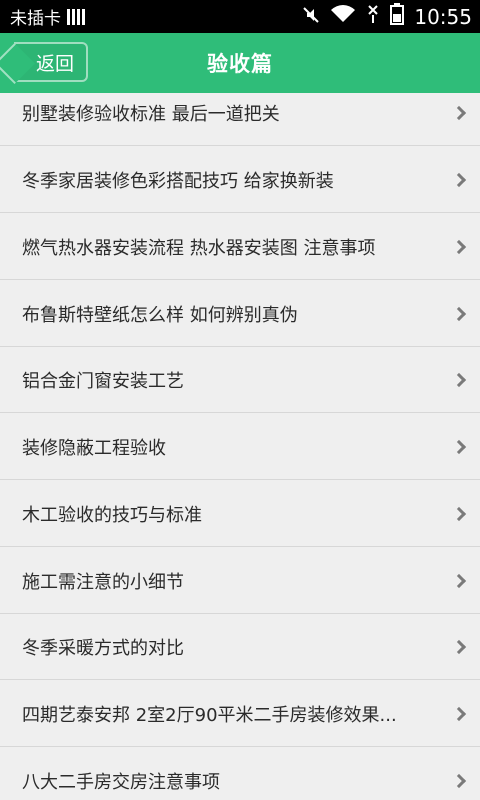  I want to click on list-item: 燃气热水器安装流程 热水器安装图 注意事项, so click(240, 247).